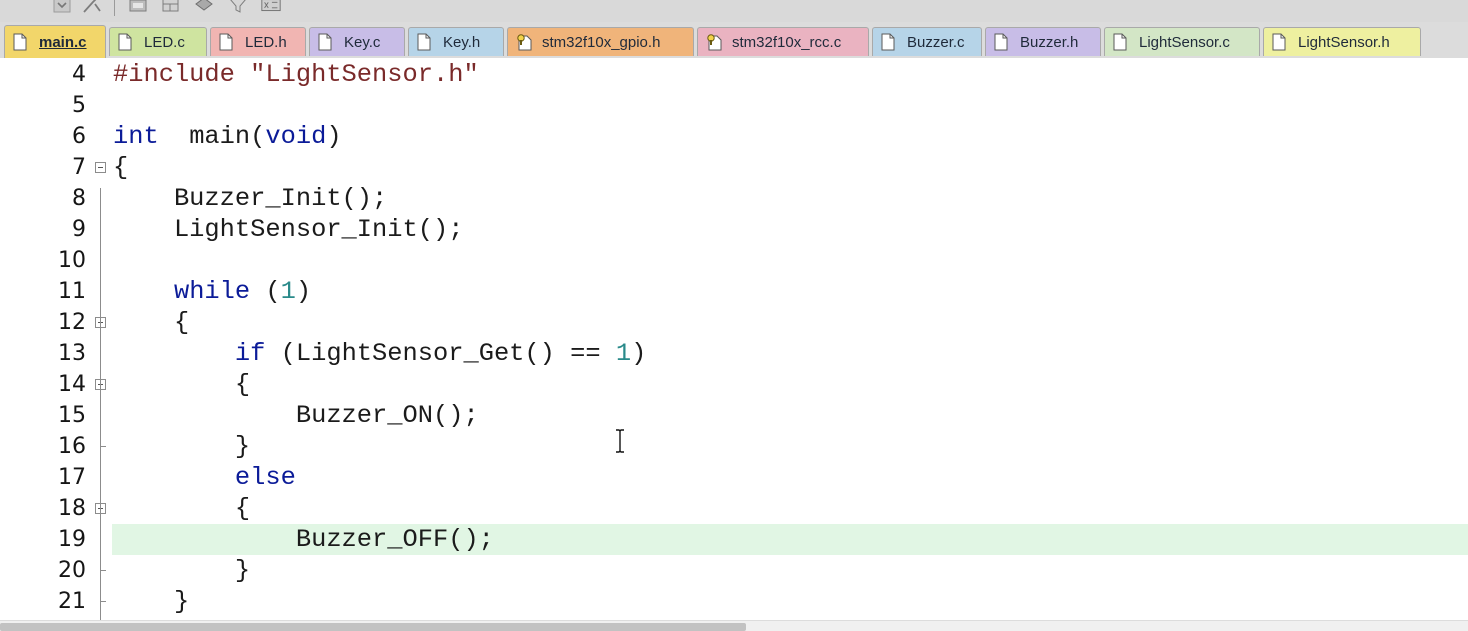 This screenshot has width=1468, height=631. I want to click on code-line: 17 else, so click(734, 477).